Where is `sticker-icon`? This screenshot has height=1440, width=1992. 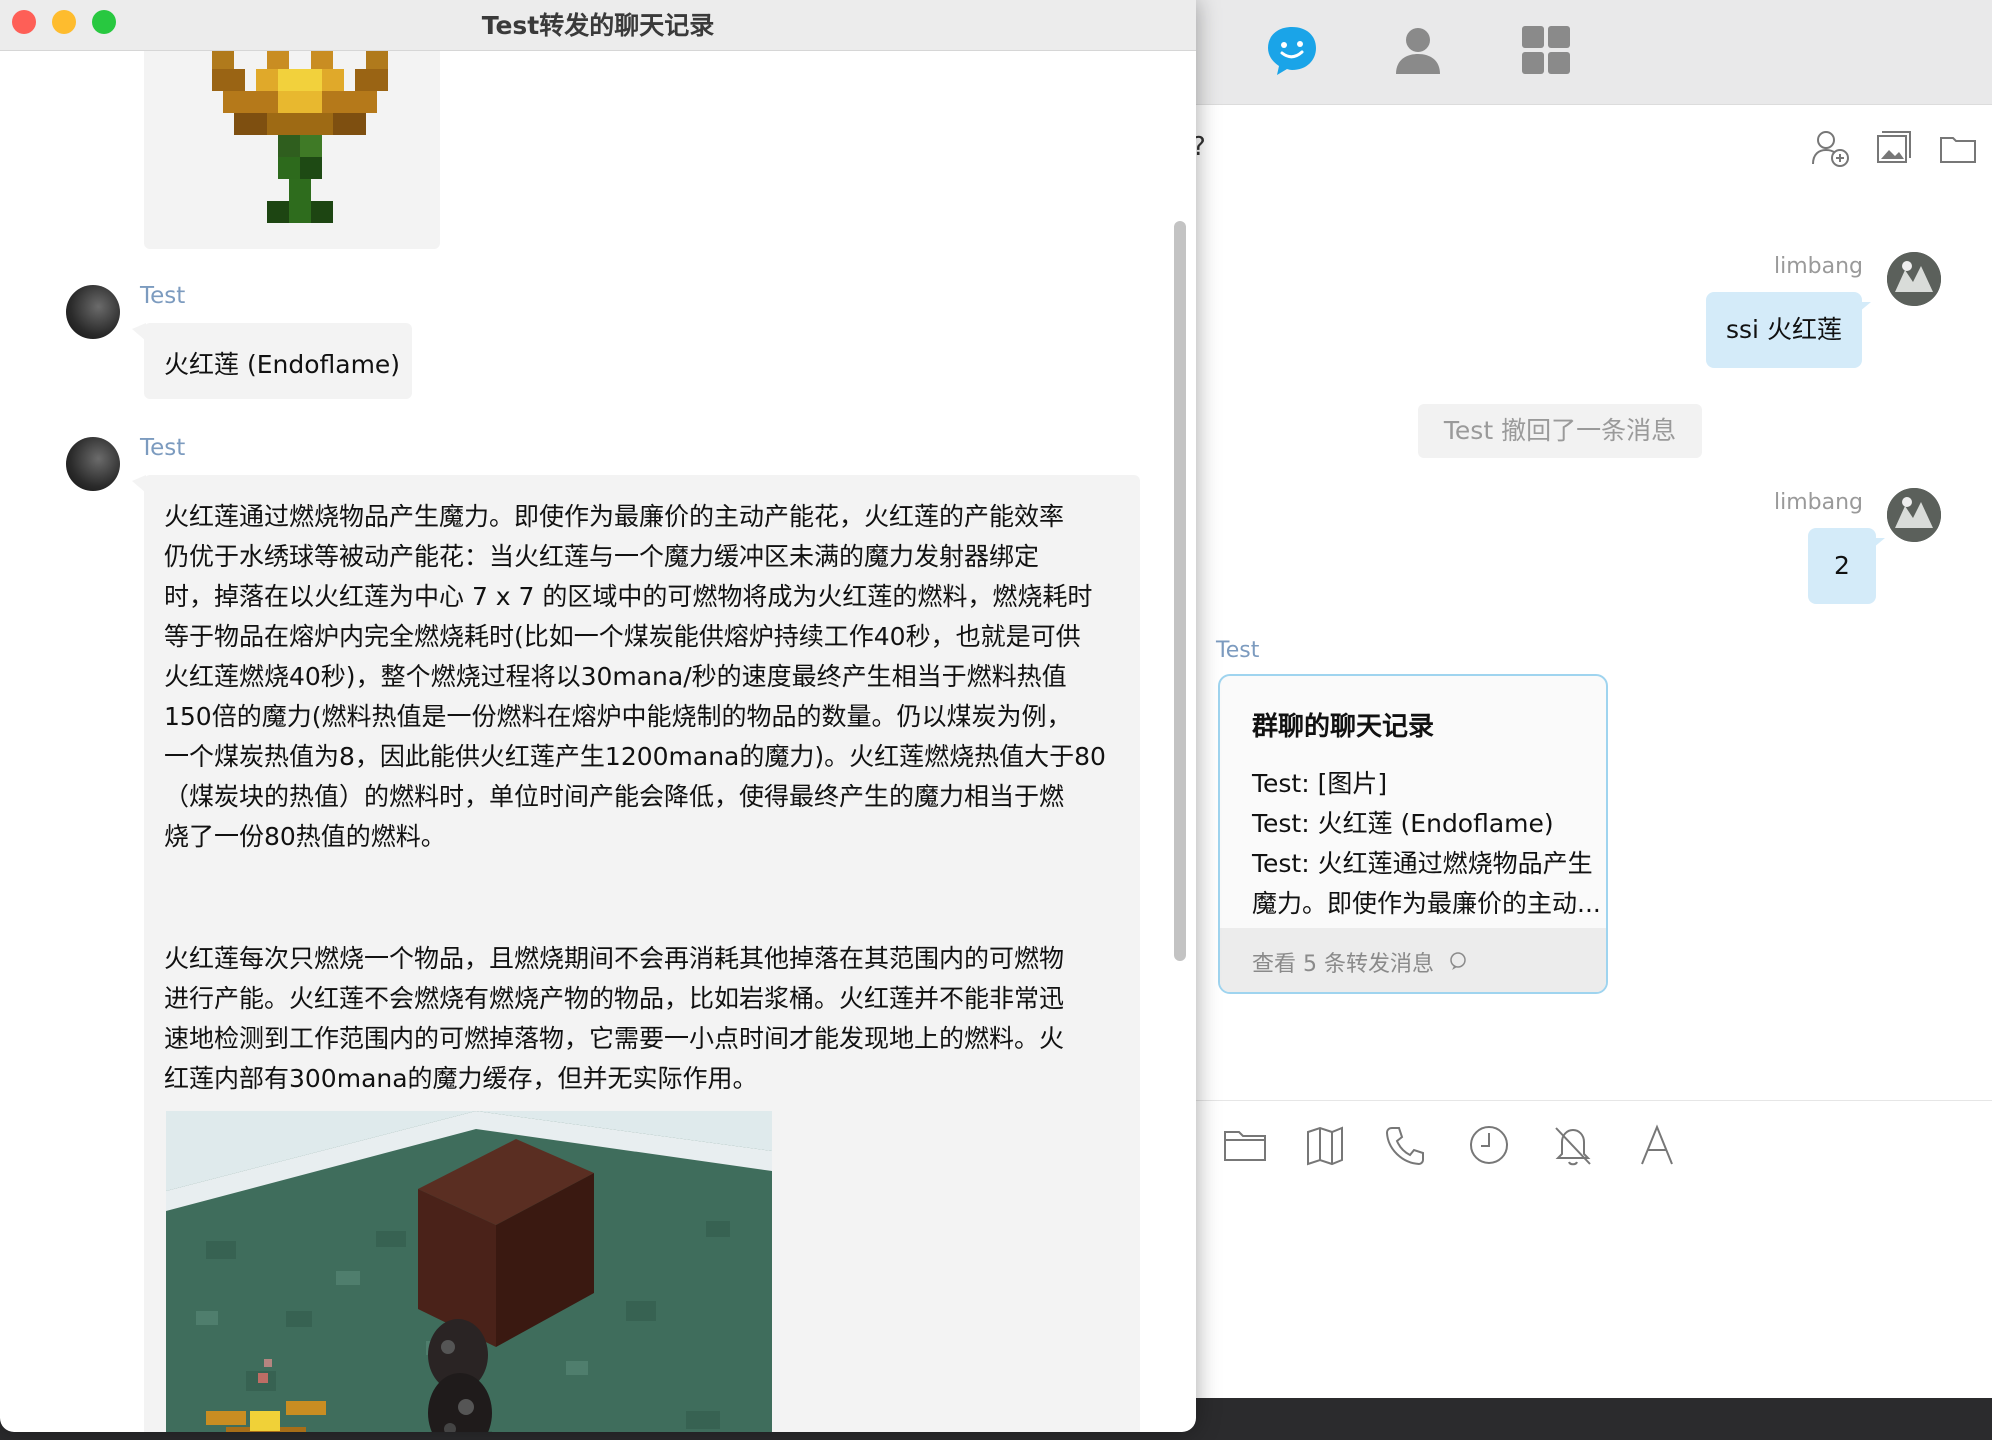
sticker-icon is located at coordinates (1325, 1145).